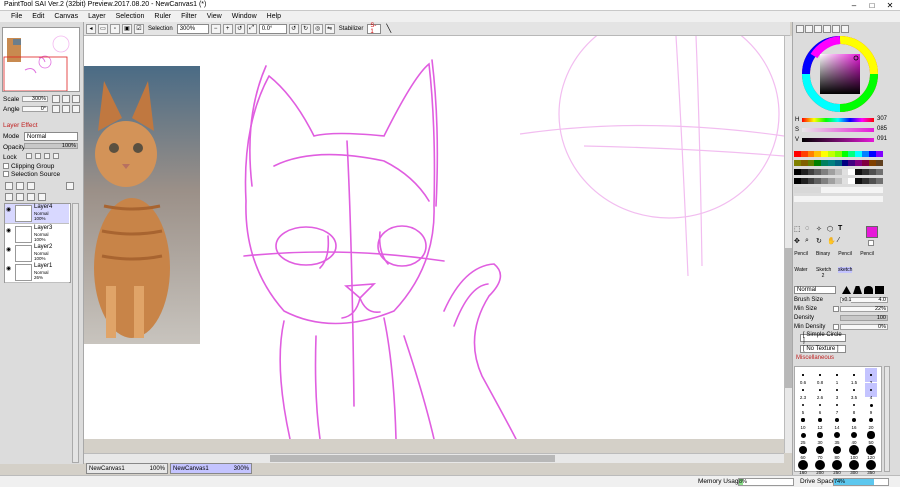 The image size is (900, 487). Describe the element at coordinates (66, 109) in the screenshot. I see `rotate-right-icon` at that location.